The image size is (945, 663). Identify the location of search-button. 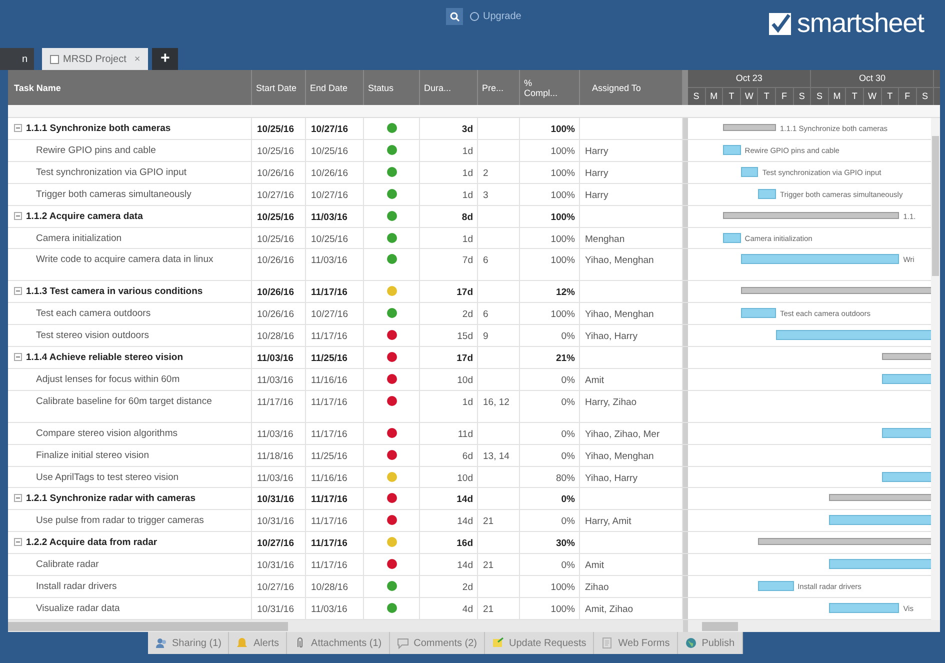
(454, 16).